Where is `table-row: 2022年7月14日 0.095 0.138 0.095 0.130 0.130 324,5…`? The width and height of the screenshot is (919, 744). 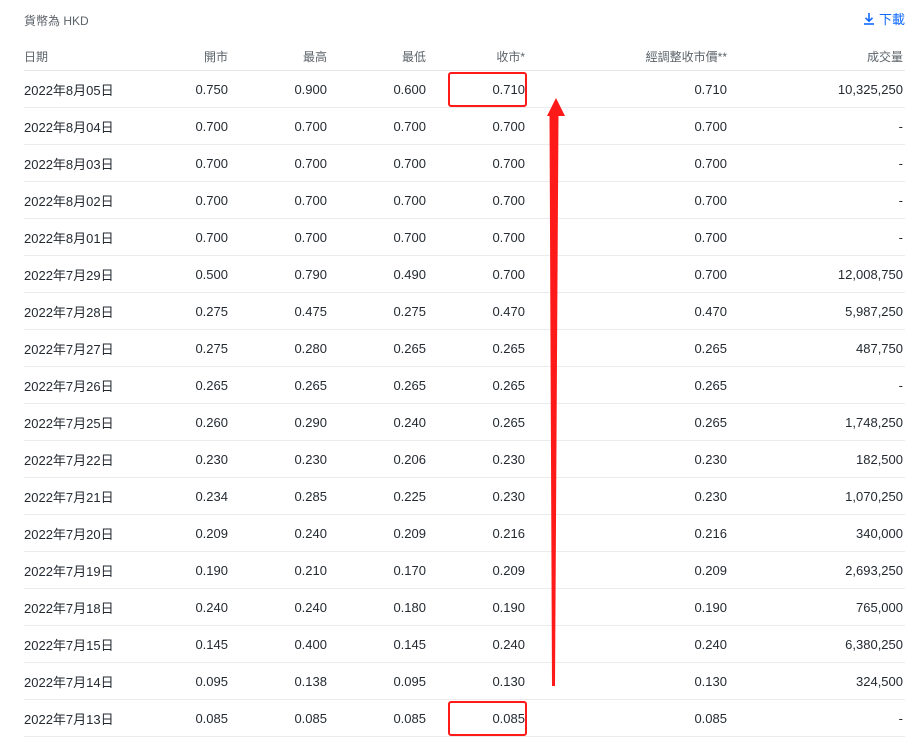
table-row: 2022年7月14日 0.095 0.138 0.095 0.130 0.130 324,5… is located at coordinates (464, 681).